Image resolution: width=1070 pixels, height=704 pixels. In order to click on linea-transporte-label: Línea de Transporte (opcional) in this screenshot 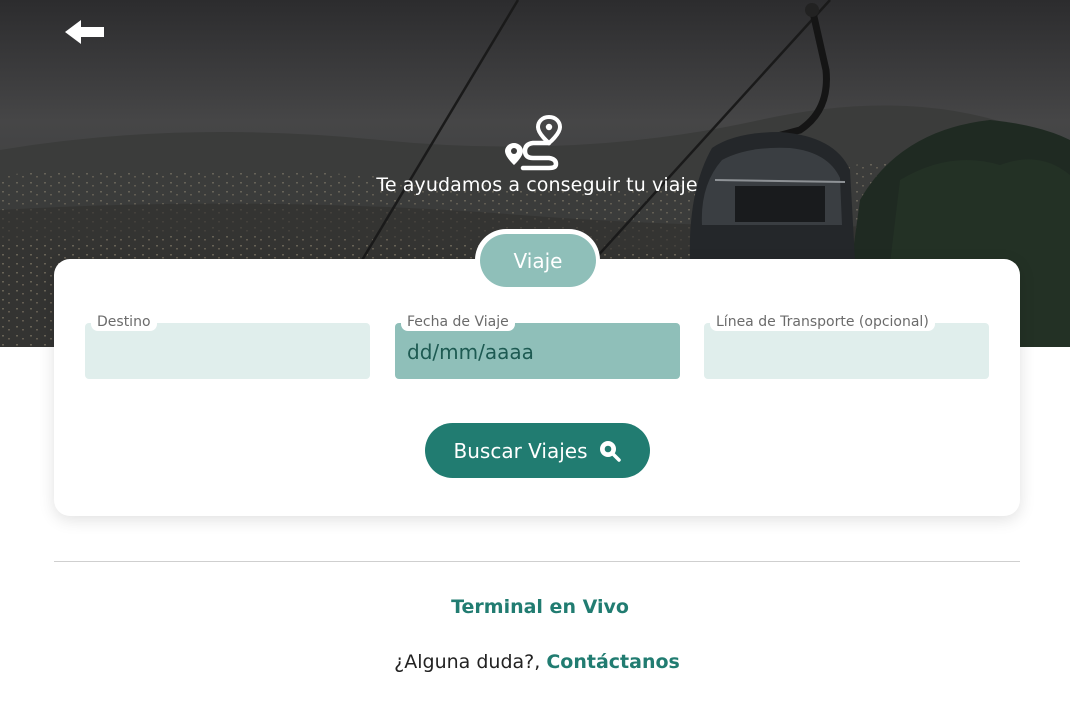, I will do `click(822, 322)`.